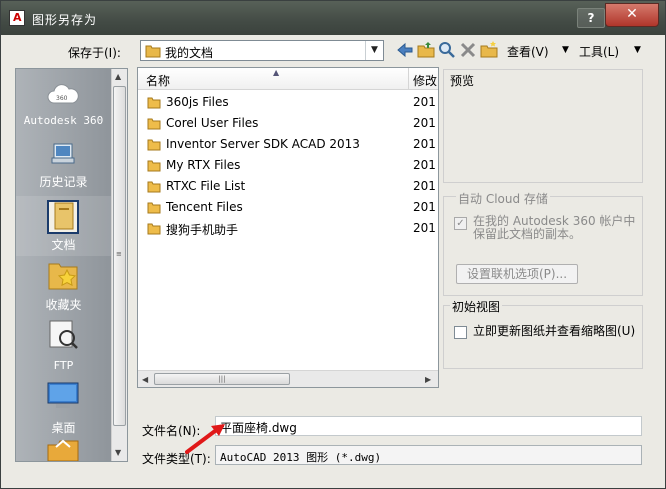  What do you see at coordinates (599, 51) in the screenshot?
I see `tools-menu-button: 工具(L)` at bounding box center [599, 51].